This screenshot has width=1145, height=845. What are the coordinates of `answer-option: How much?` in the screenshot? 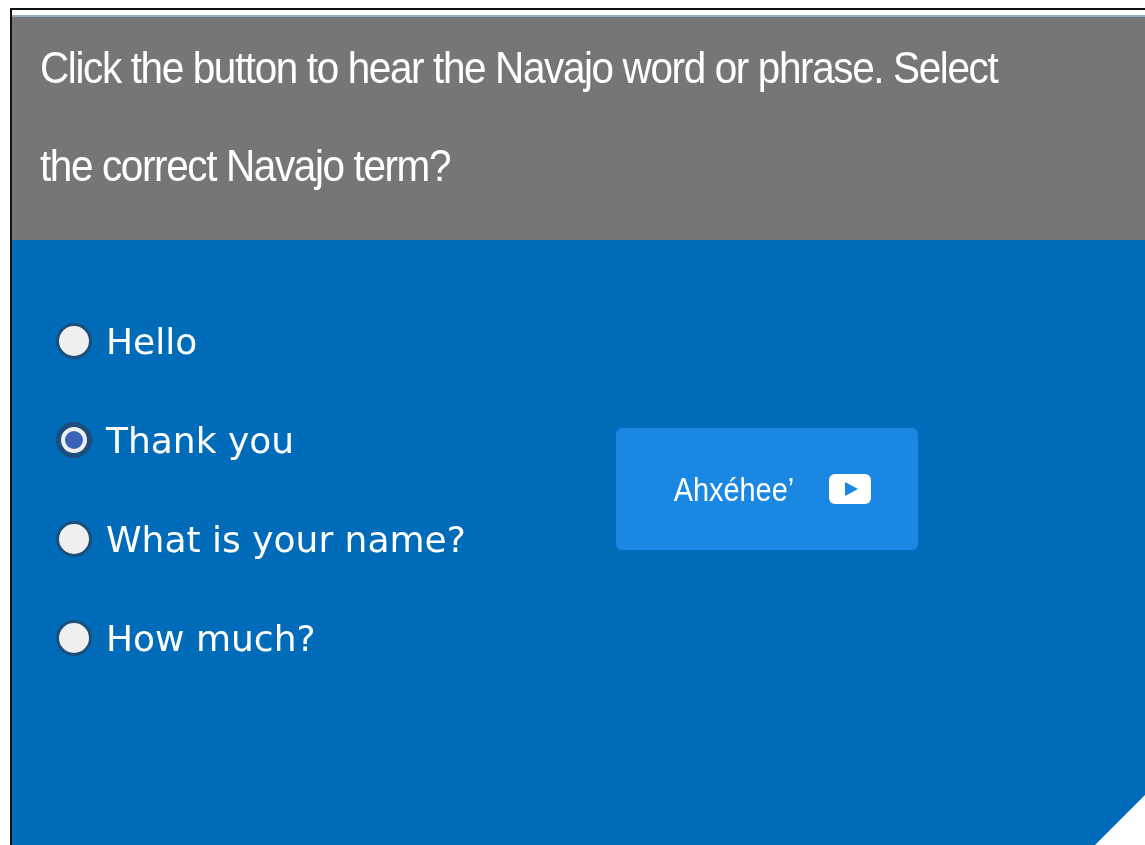 It's located at (261, 638).